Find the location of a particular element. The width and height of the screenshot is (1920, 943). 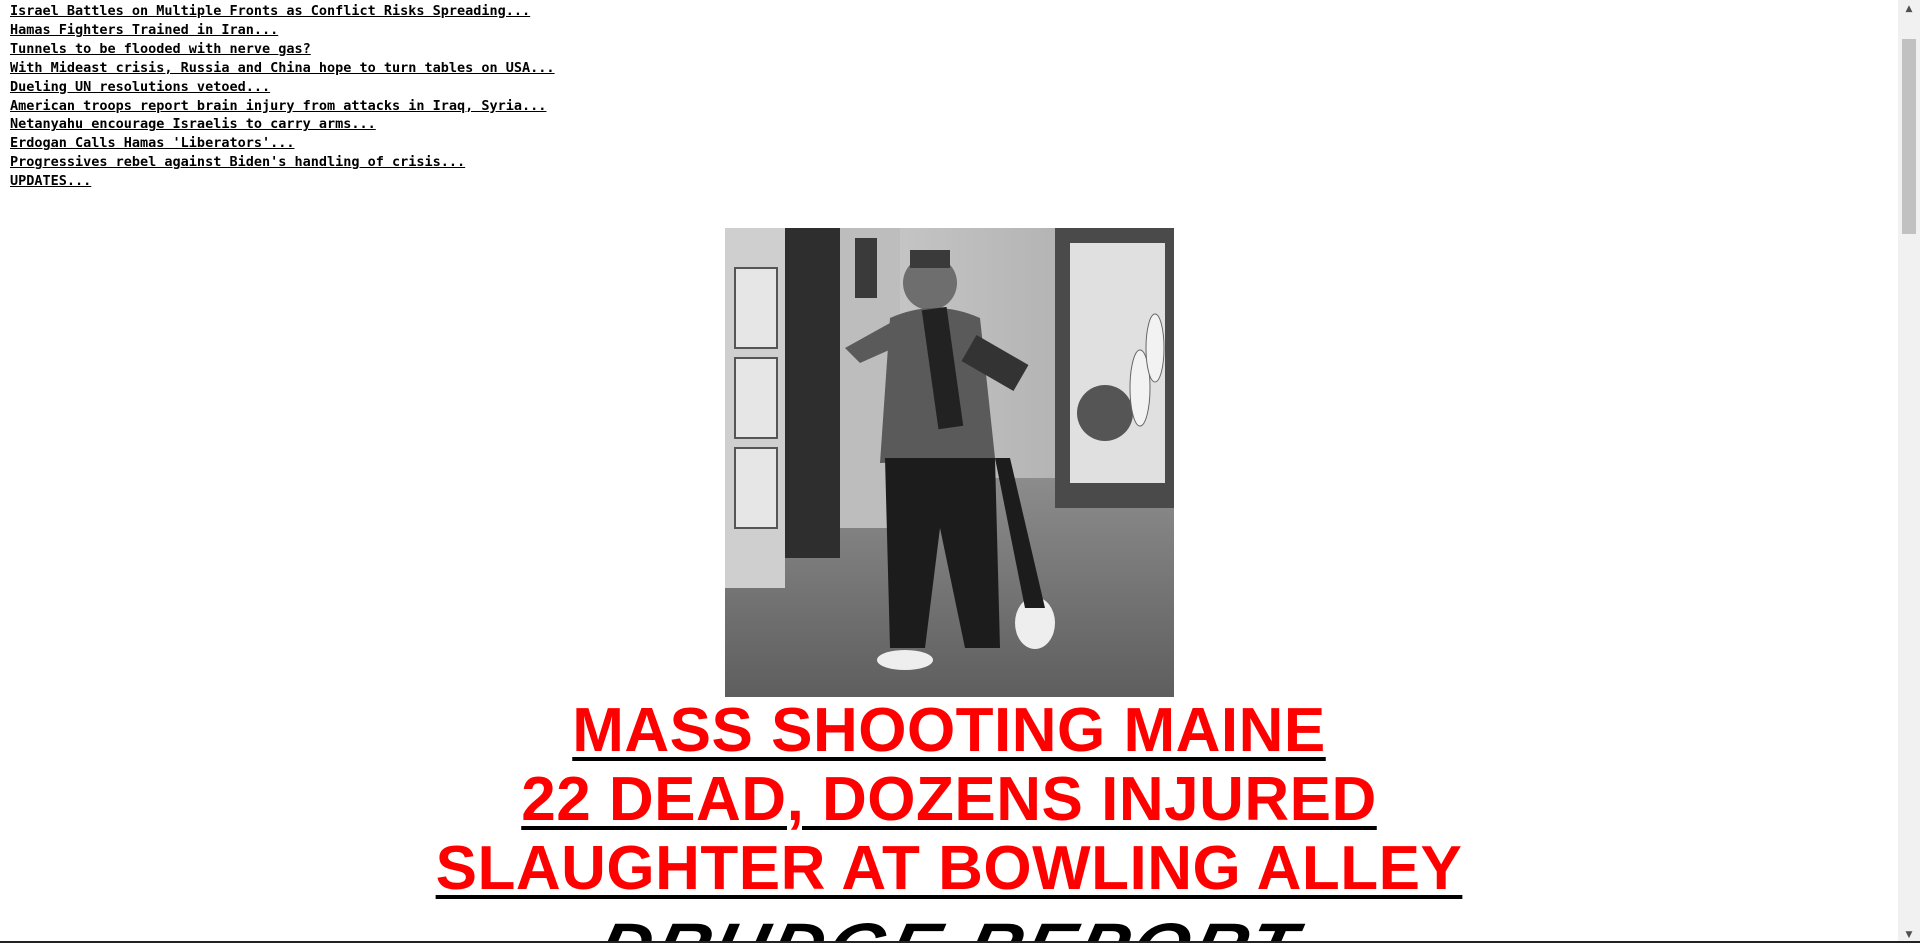

surveillance-photo-gunman-icon is located at coordinates (949, 462).